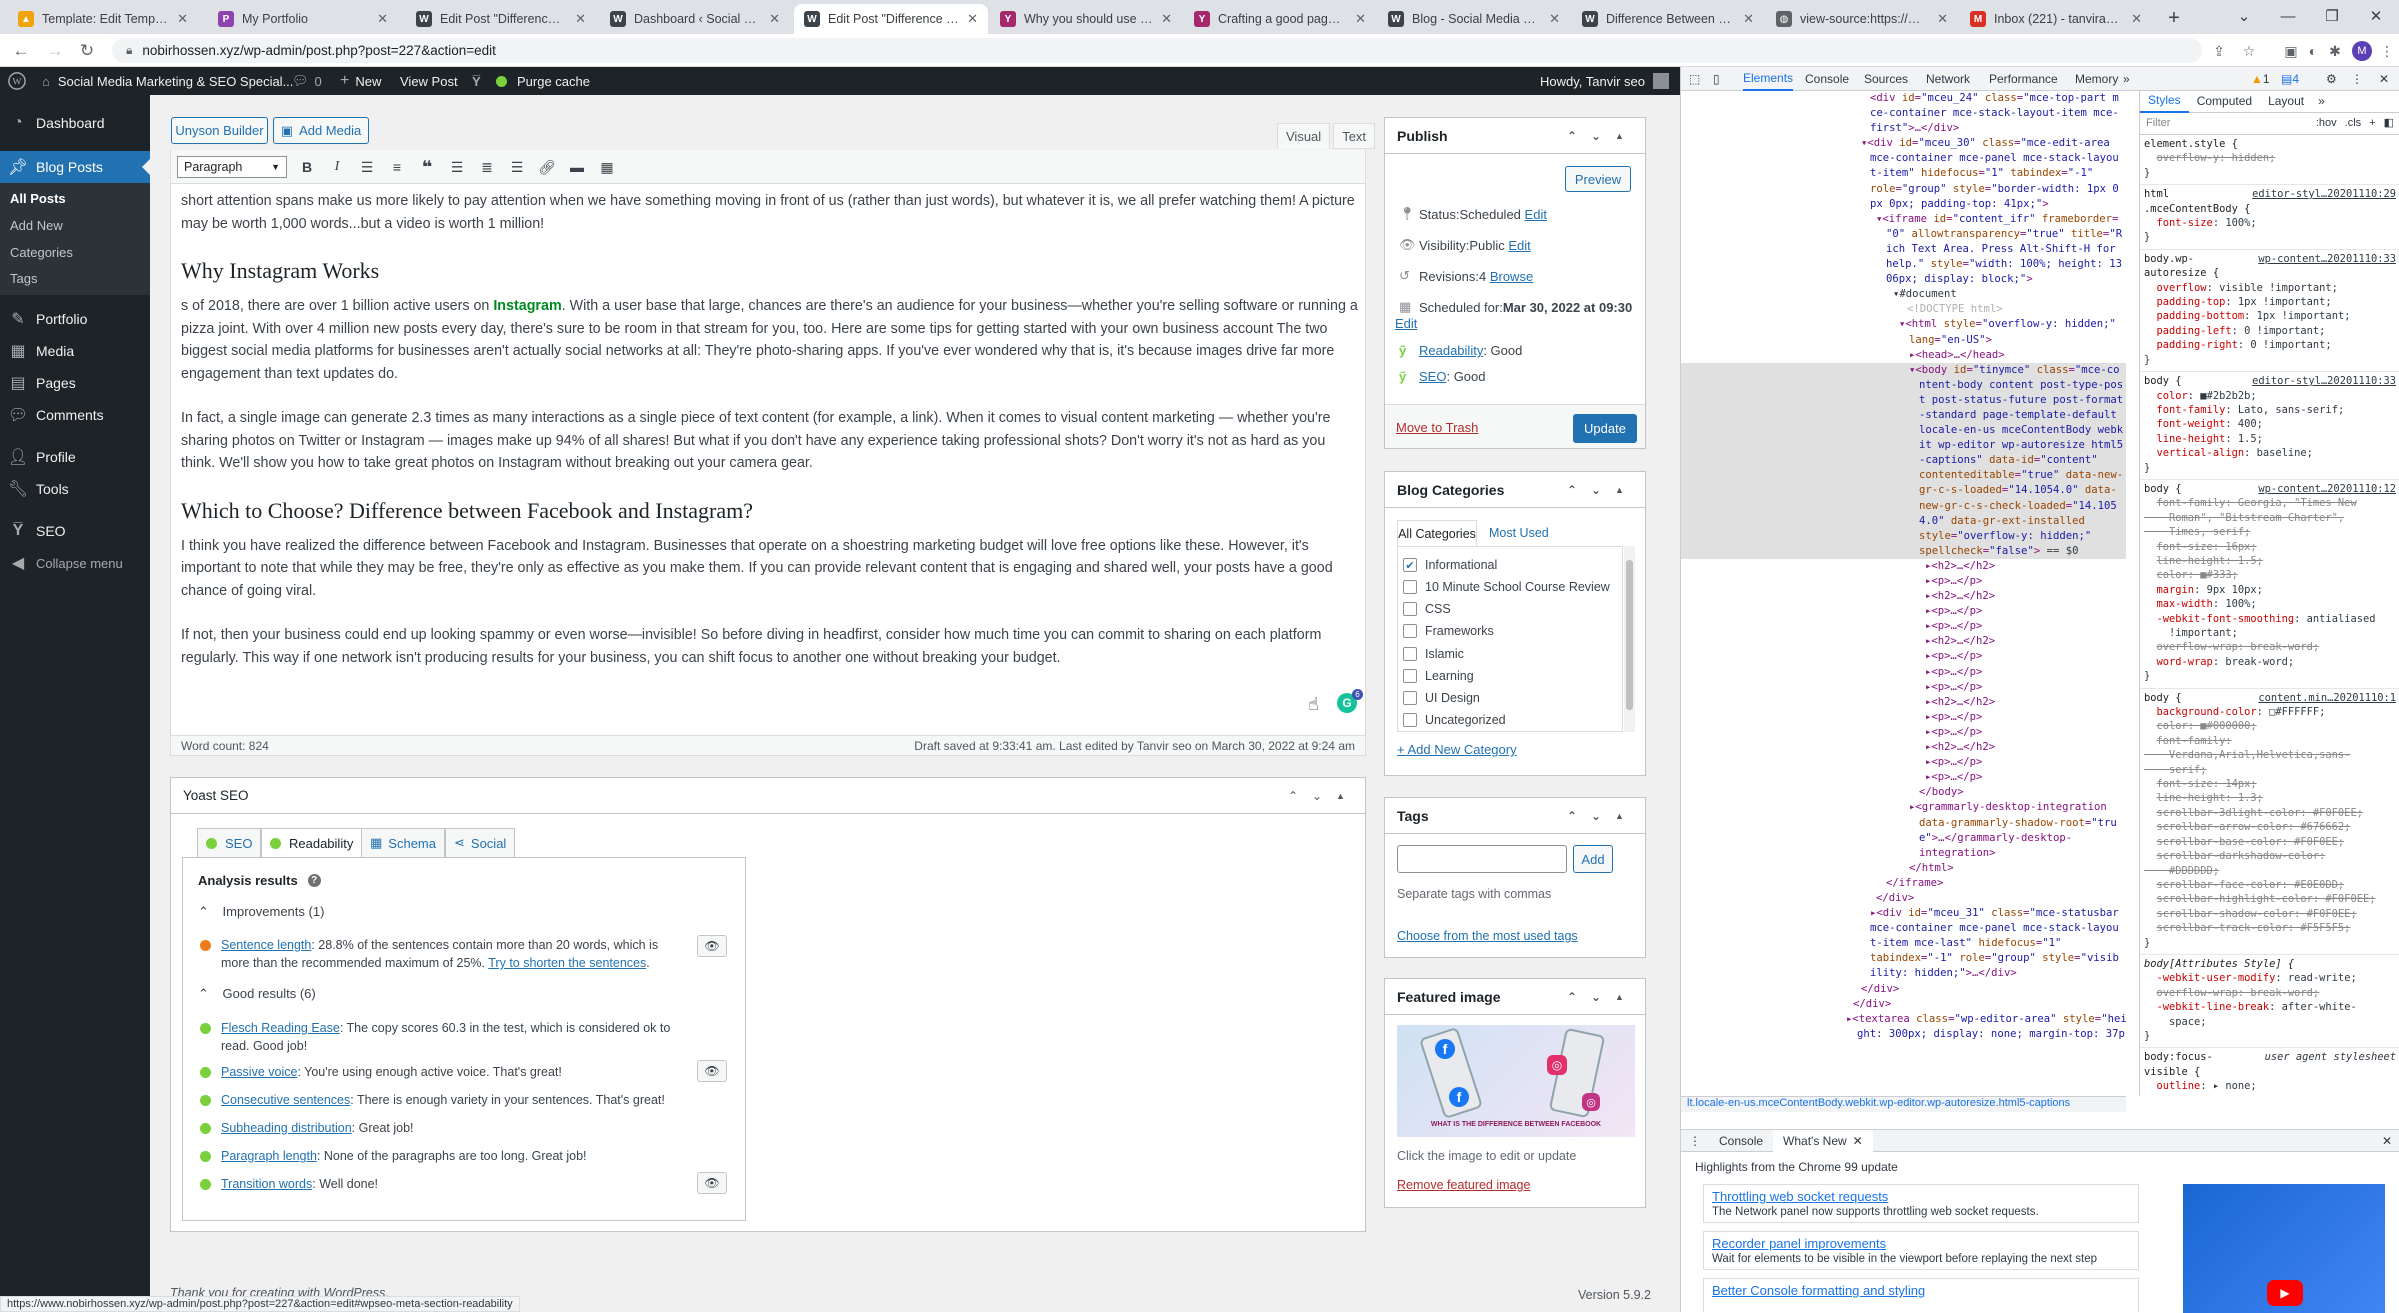 This screenshot has width=2399, height=1313. Describe the element at coordinates (2023, 79) in the screenshot. I see `devtools-tab-performance: Performance` at that location.